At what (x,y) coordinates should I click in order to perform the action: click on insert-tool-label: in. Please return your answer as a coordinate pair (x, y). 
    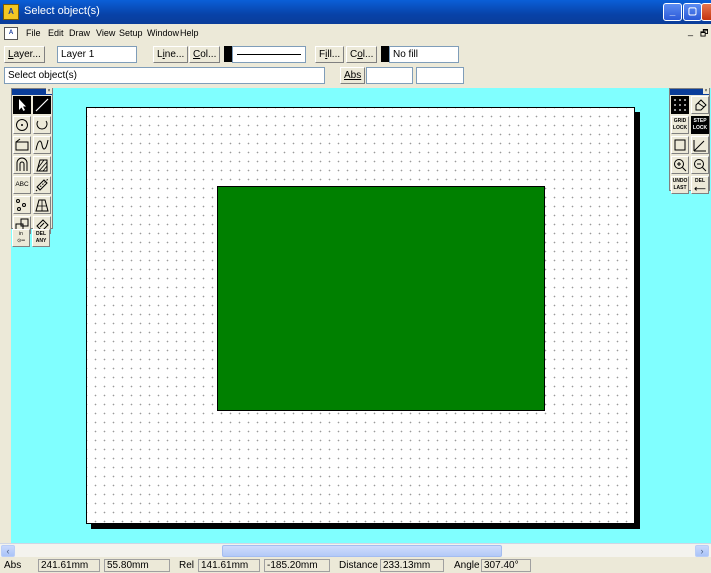
    Looking at the image, I should click on (21, 234).